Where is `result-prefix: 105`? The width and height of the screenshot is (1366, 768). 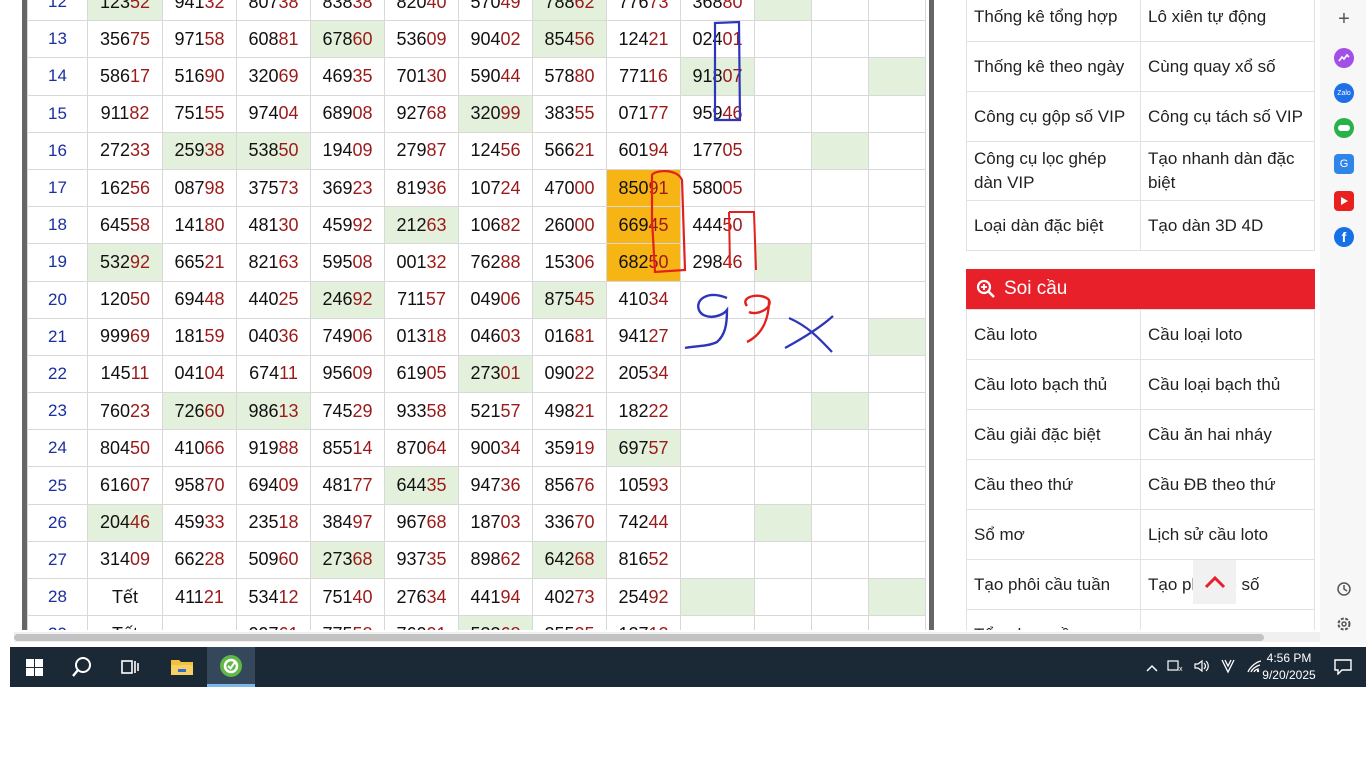 result-prefix: 105 is located at coordinates (633, 485).